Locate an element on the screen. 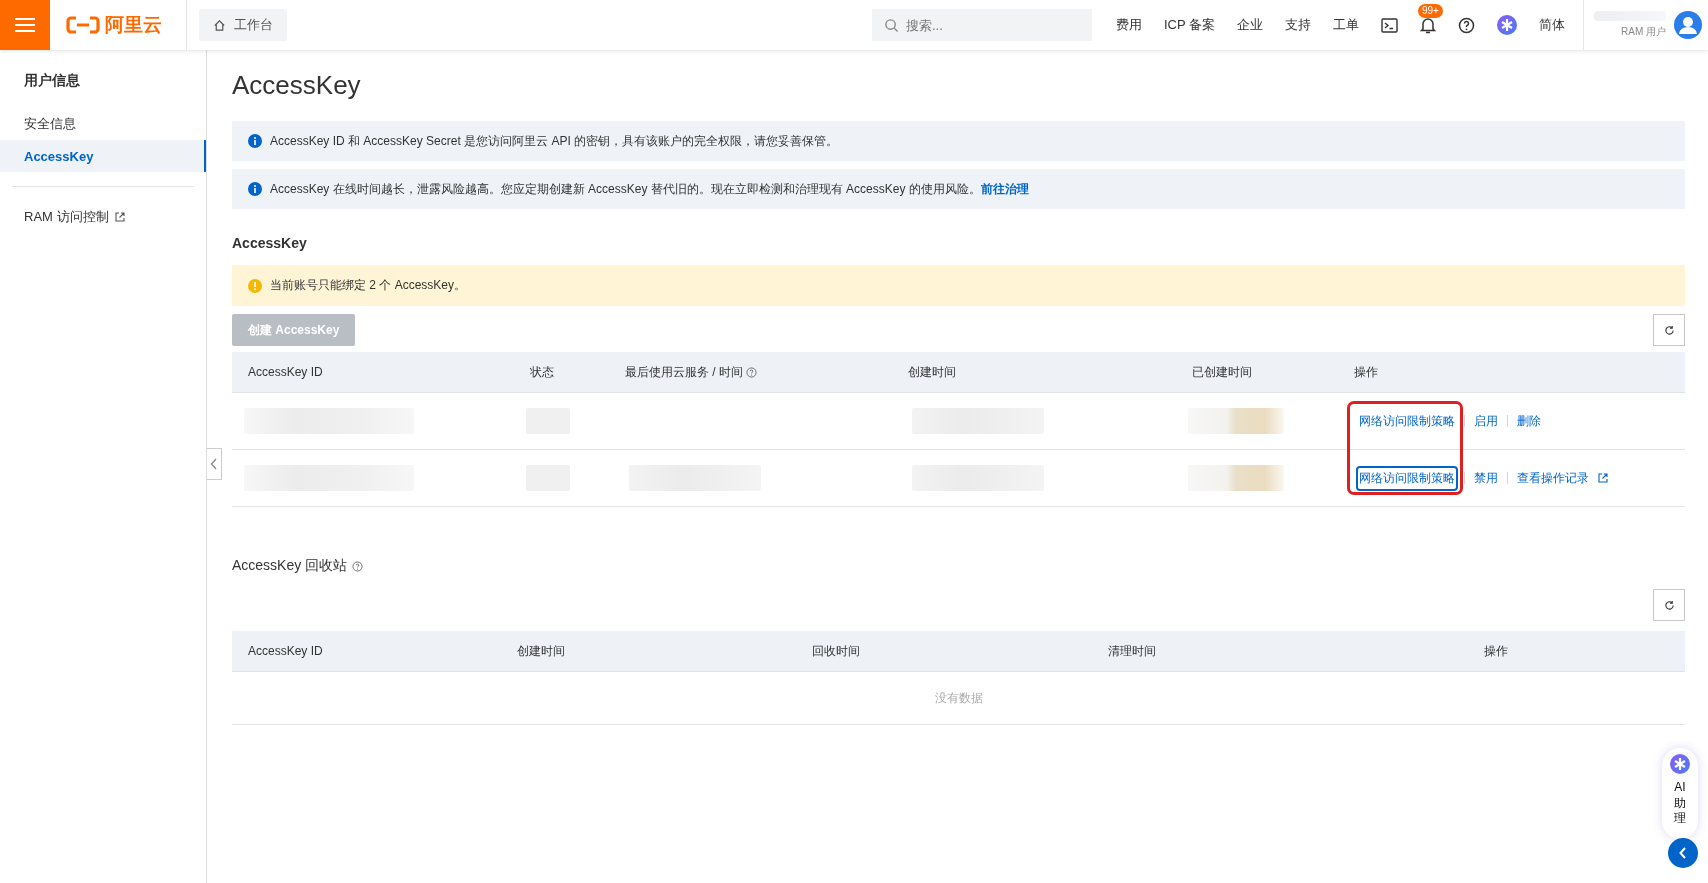 The image size is (1708, 883). nav-link: 费用 is located at coordinates (1128, 25).